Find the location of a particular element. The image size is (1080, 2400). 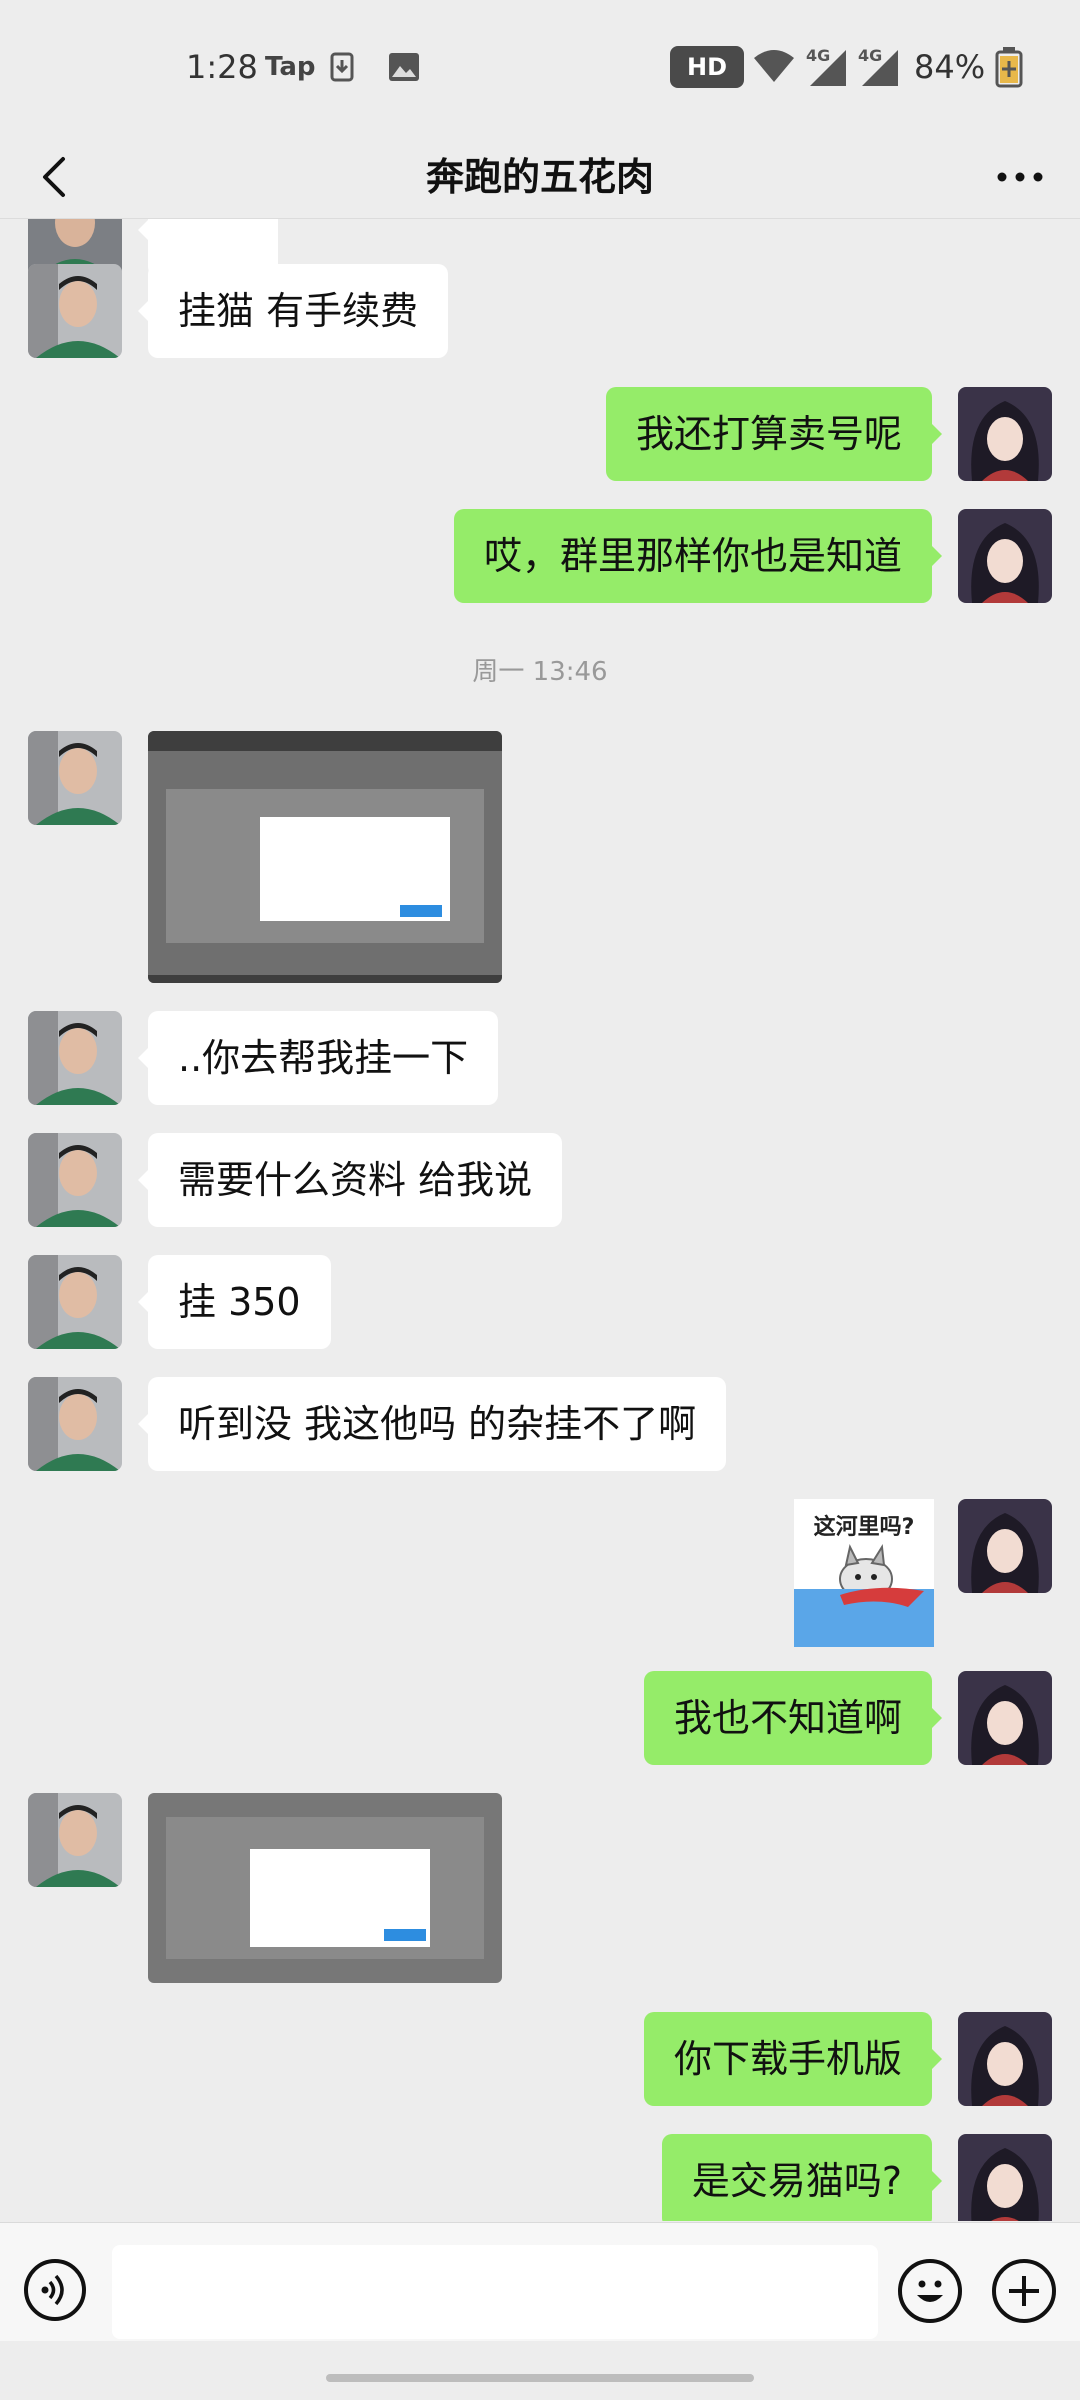

scarf-icon is located at coordinates (882, 1597).